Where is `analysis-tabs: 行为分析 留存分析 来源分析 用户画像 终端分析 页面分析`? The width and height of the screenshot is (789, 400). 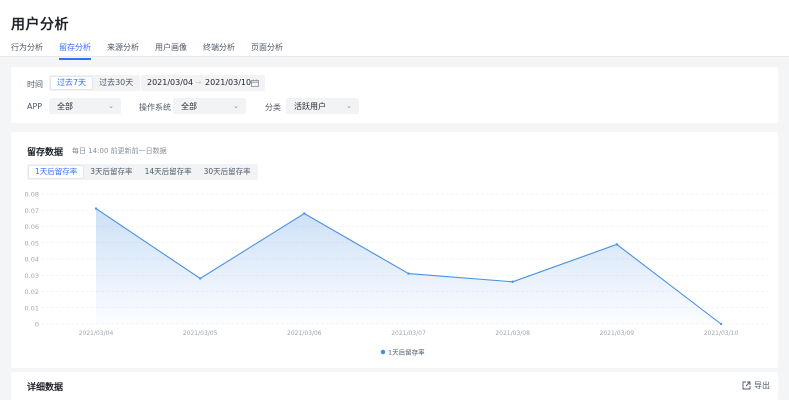 analysis-tabs: 行为分析 留存分析 来源分析 用户画像 终端分析 页面分析 is located at coordinates (155, 51).